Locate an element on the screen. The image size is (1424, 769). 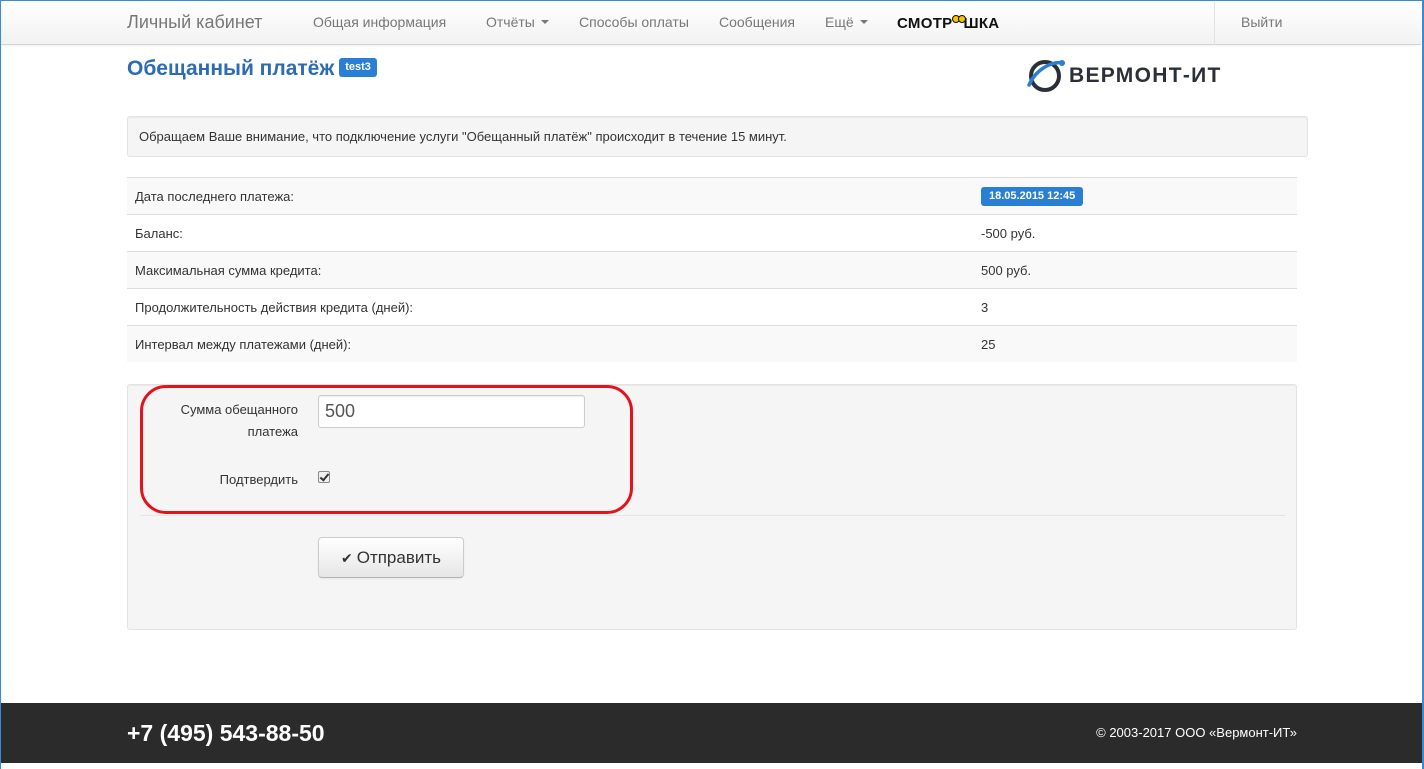
user-badge: test3 is located at coordinates (358, 67).